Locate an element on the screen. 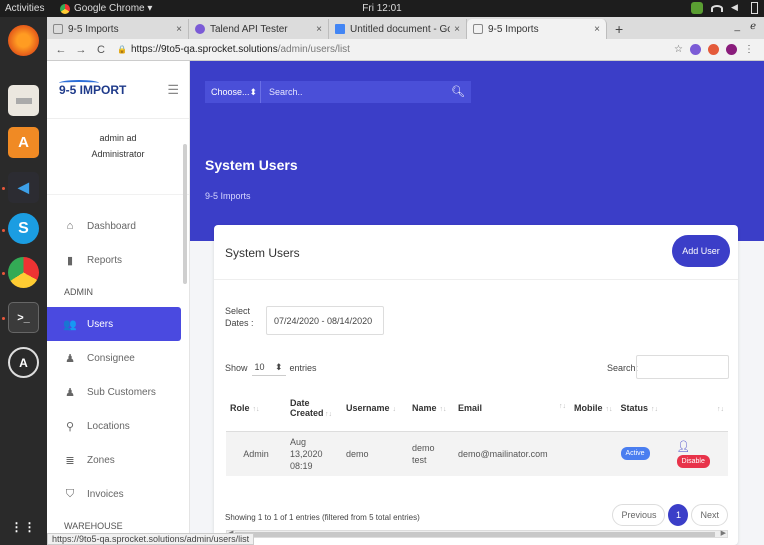  card-header: System Users Add User is located at coordinates (476, 252).